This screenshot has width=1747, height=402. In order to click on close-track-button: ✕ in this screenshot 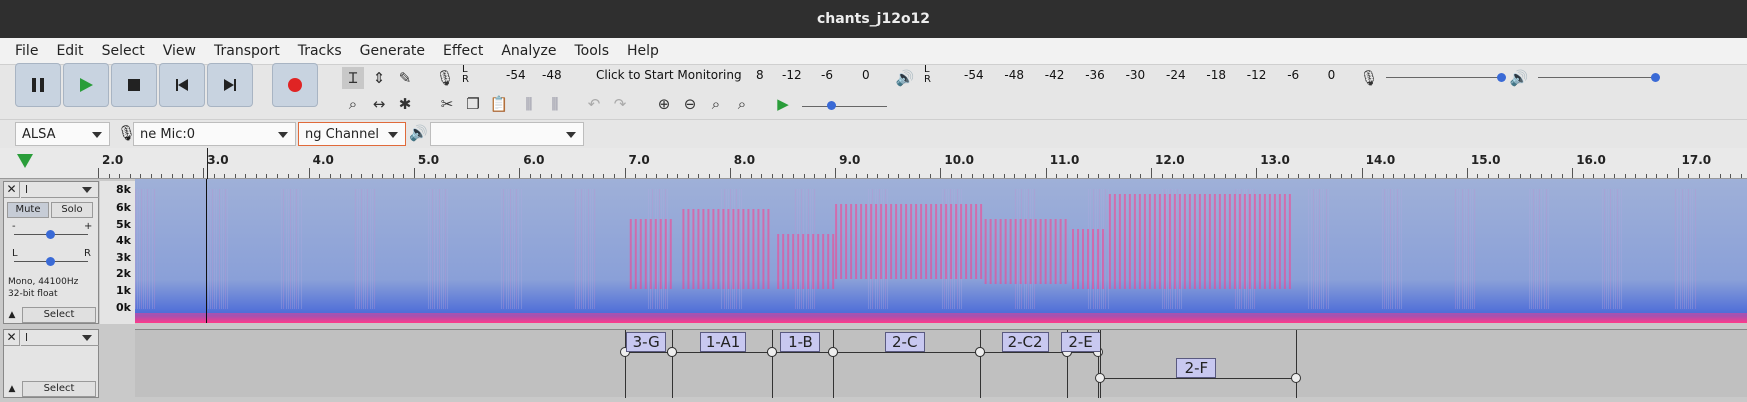, I will do `click(12, 190)`.